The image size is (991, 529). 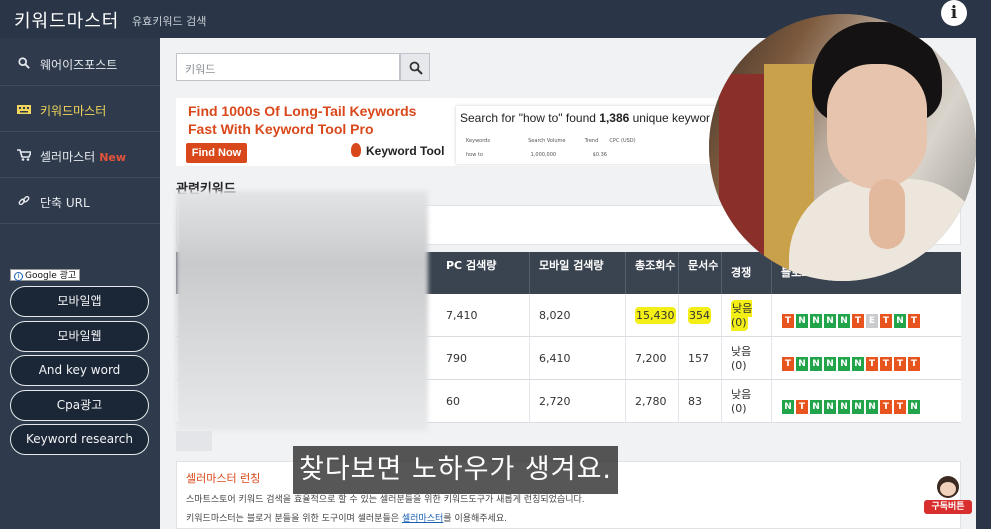 What do you see at coordinates (655, 315) in the screenshot?
I see `highlight-mark: 15,430` at bounding box center [655, 315].